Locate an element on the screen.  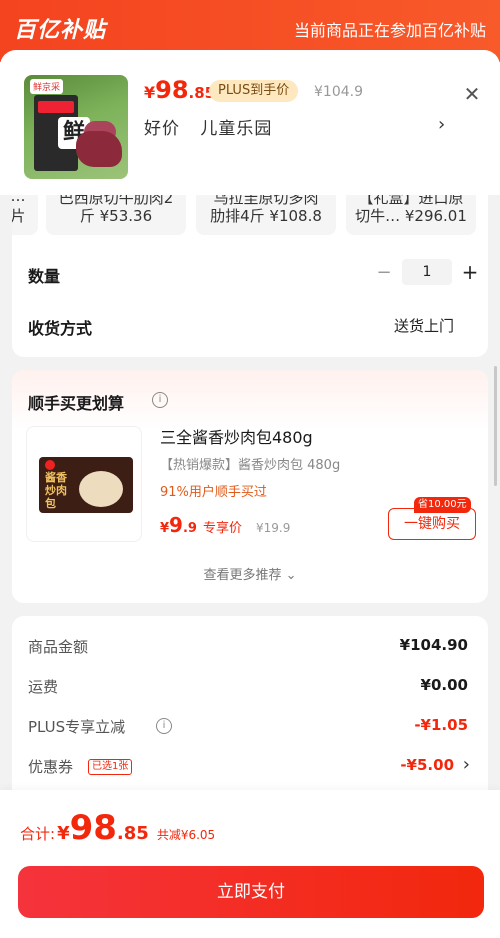
summary-value: -¥1.05 is located at coordinates (441, 725).